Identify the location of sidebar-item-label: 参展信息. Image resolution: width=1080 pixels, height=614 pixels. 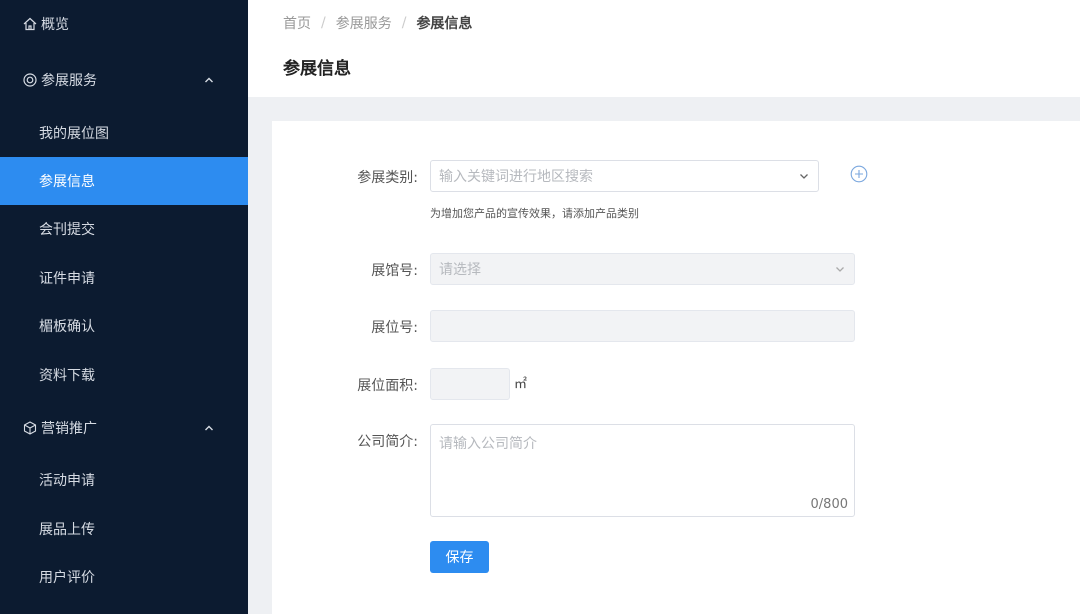
(67, 182).